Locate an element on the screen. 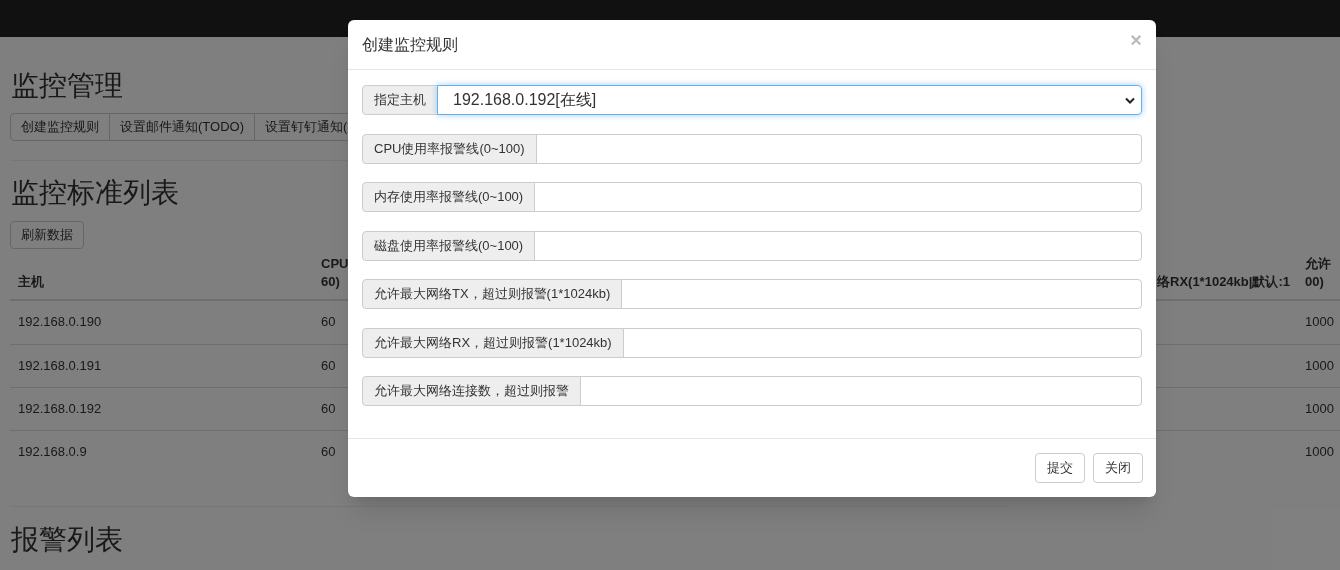  input-label: 指定主机 is located at coordinates (400, 100).